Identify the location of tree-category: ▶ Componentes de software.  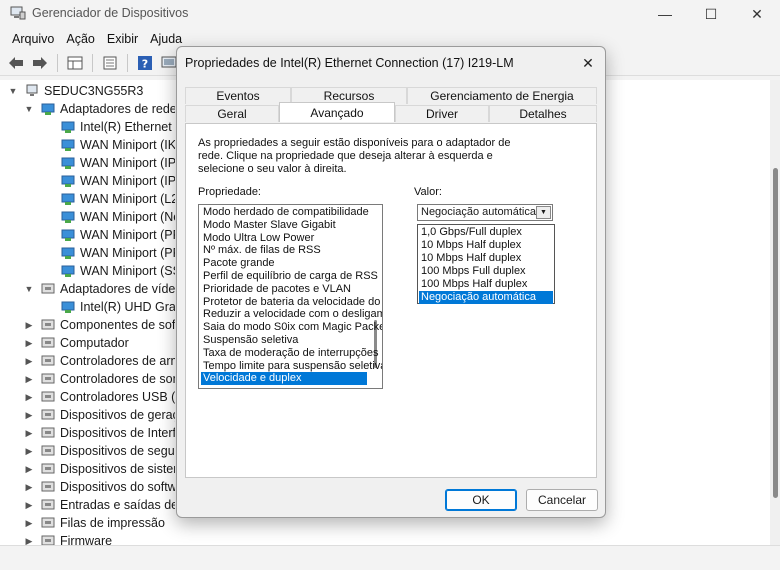
(99, 325).